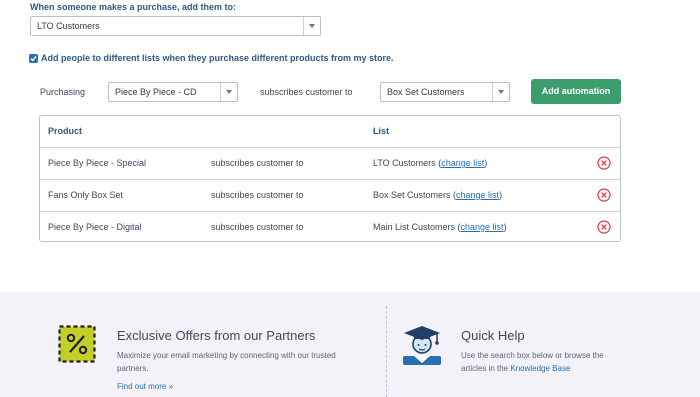  What do you see at coordinates (540, 368) in the screenshot?
I see `knowledge-base-link: Knowledge Base` at bounding box center [540, 368].